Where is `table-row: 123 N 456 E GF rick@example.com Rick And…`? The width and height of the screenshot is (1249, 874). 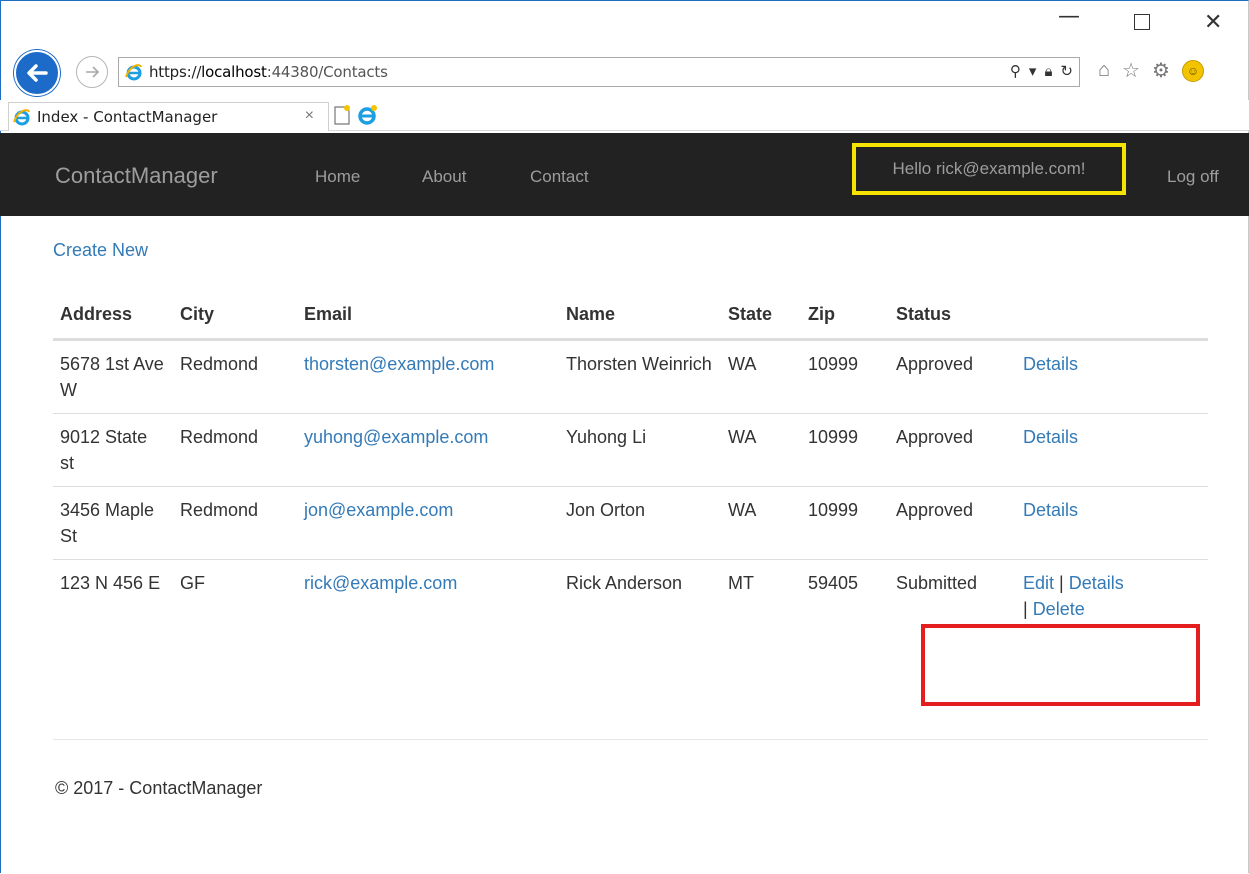 table-row: 123 N 456 E GF rick@example.com Rick And… is located at coordinates (630, 596).